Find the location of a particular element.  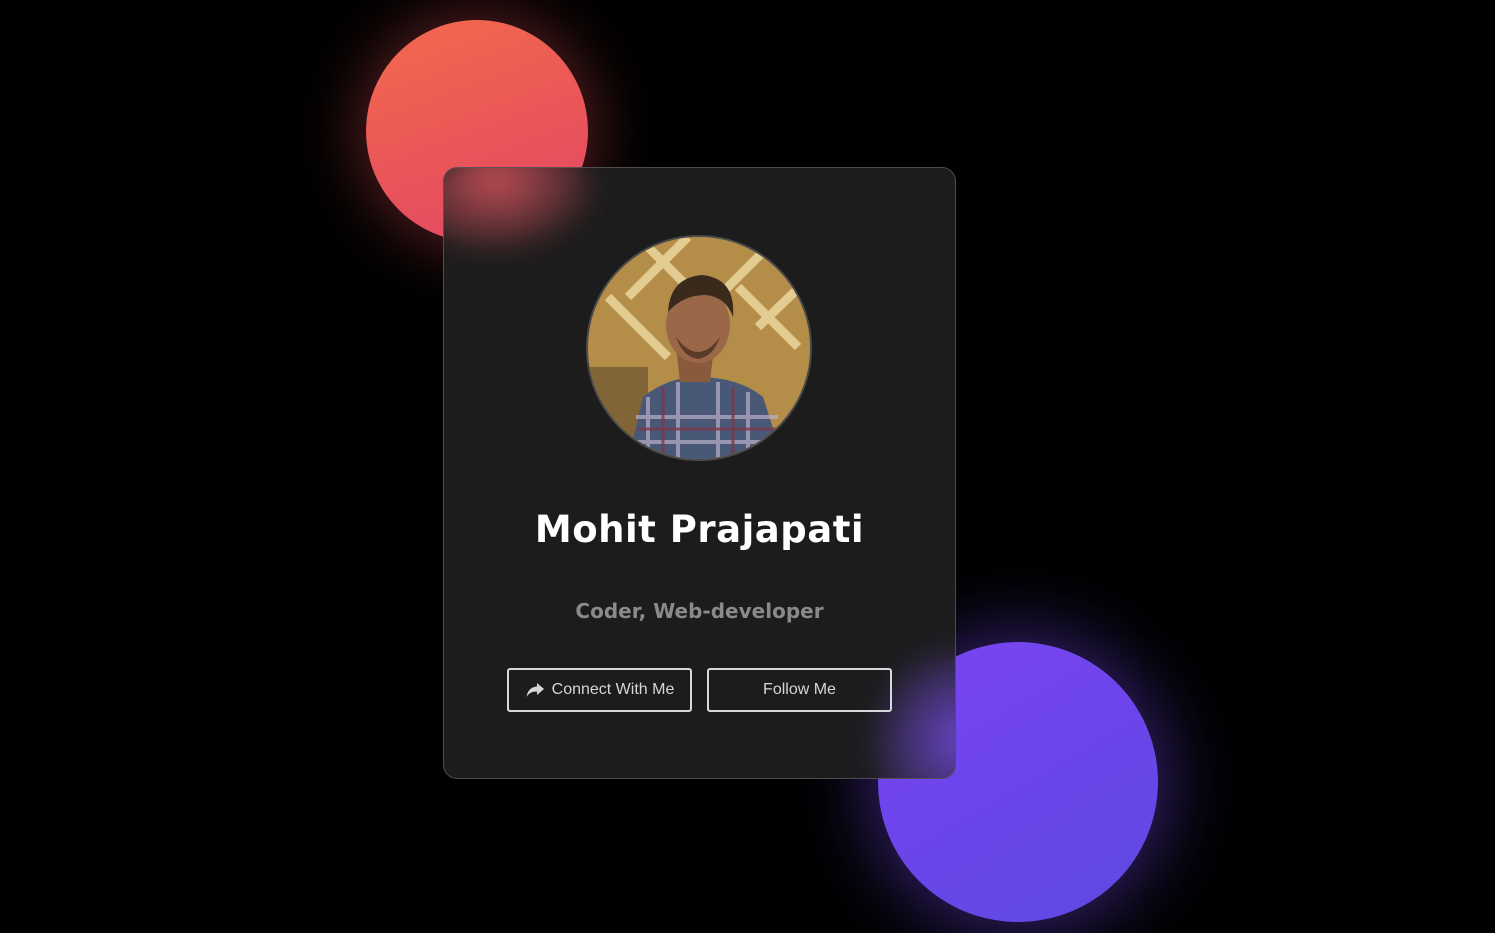

profile-role: Coder, Web-developer is located at coordinates (699, 611).